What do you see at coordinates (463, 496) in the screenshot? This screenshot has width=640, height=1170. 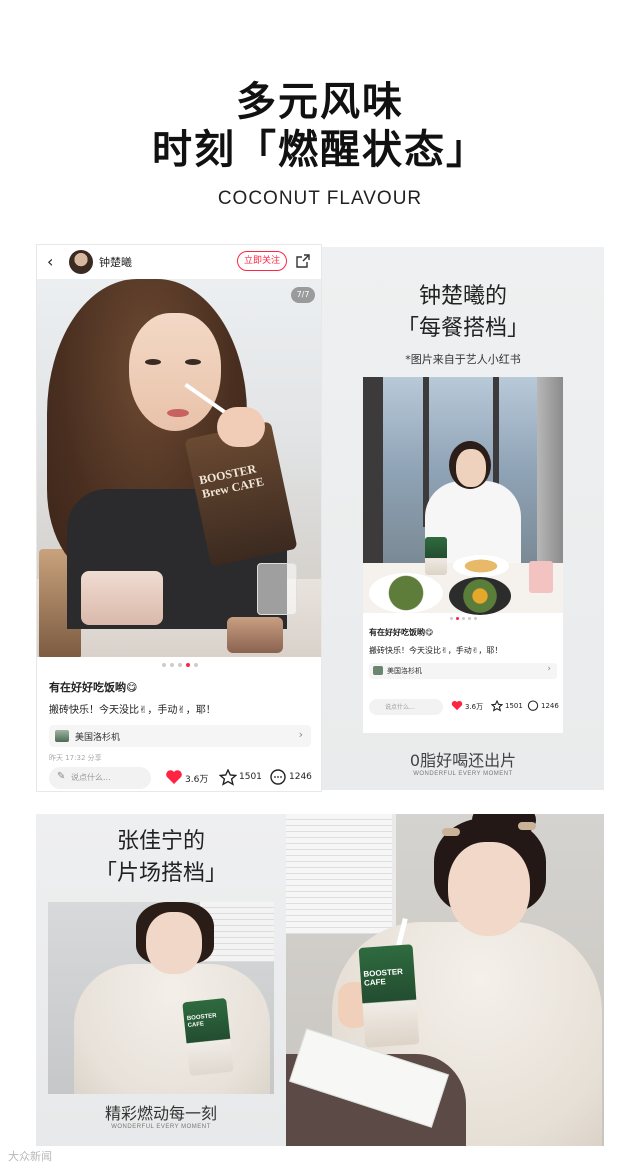 I see `breakfast-photo` at bounding box center [463, 496].